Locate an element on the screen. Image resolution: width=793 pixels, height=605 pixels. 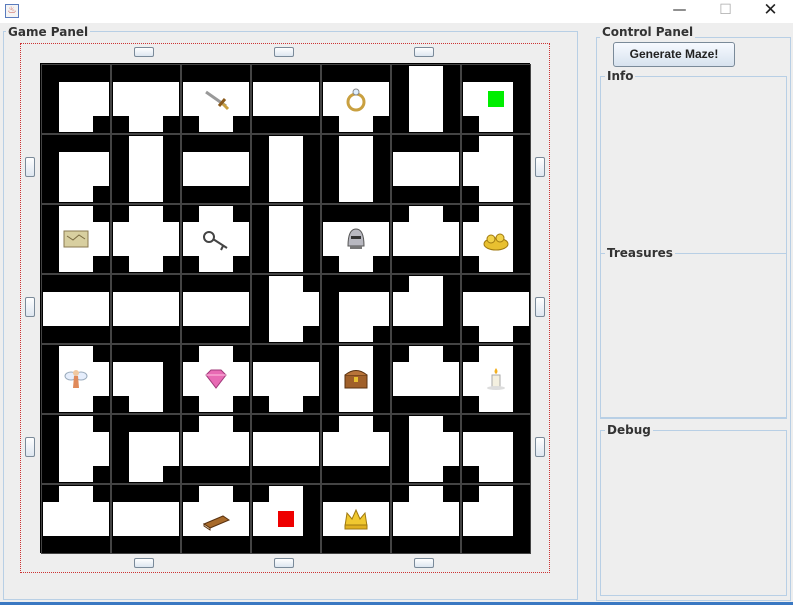
insert-left-row-1-button is located at coordinates (30, 167).